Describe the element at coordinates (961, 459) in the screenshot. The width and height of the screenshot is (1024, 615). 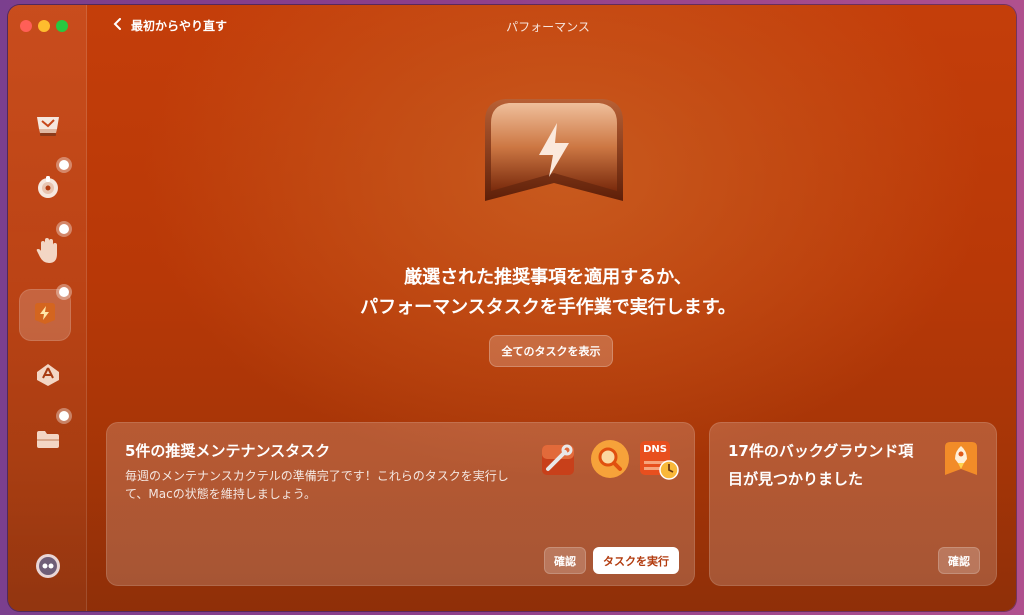
I see `launch-agents-rocket-icon` at that location.